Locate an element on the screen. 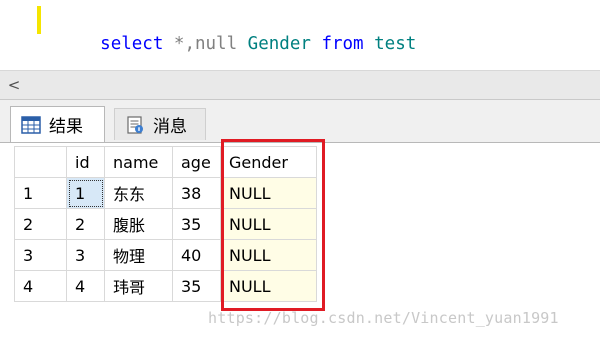 Image resolution: width=600 pixels, height=340 pixels. row-number: 2 is located at coordinates (40, 224).